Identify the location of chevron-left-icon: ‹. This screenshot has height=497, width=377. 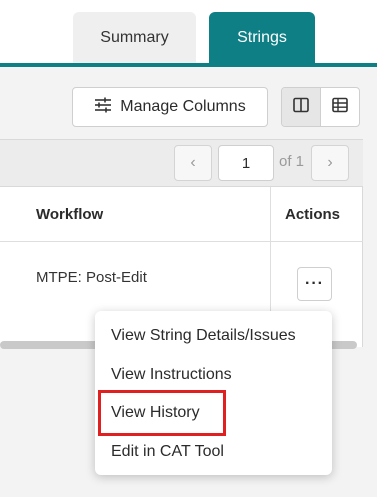
(193, 162).